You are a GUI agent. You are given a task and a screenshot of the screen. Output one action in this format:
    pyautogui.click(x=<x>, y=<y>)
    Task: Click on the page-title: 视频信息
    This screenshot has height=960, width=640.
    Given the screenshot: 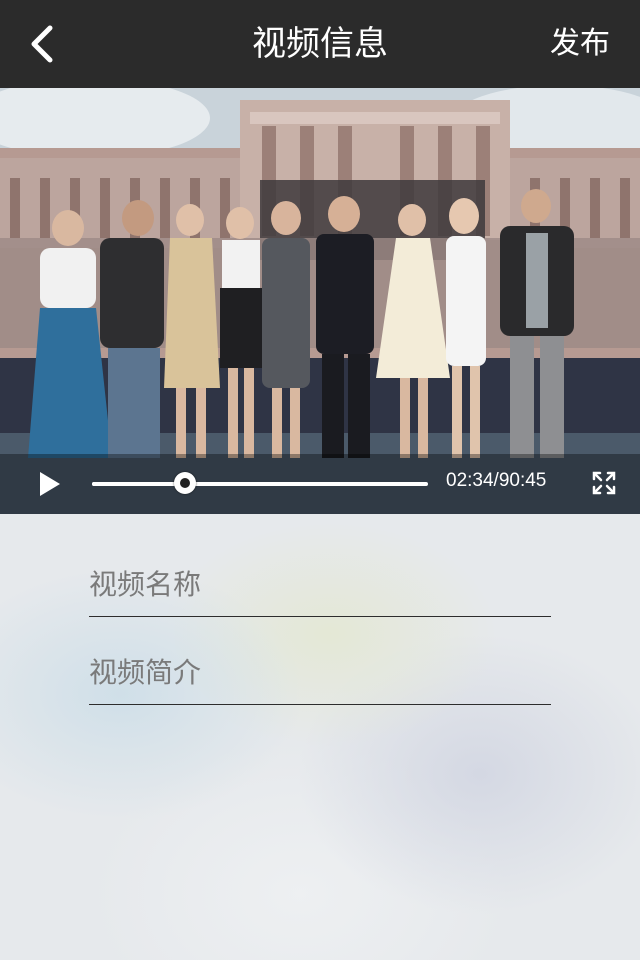 What is the action you would take?
    pyautogui.click(x=320, y=44)
    